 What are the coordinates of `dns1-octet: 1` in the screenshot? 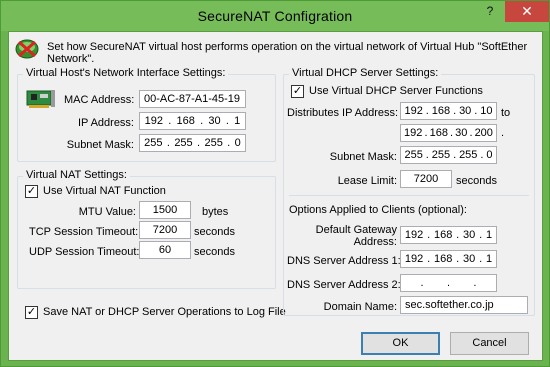 It's located at (489, 259).